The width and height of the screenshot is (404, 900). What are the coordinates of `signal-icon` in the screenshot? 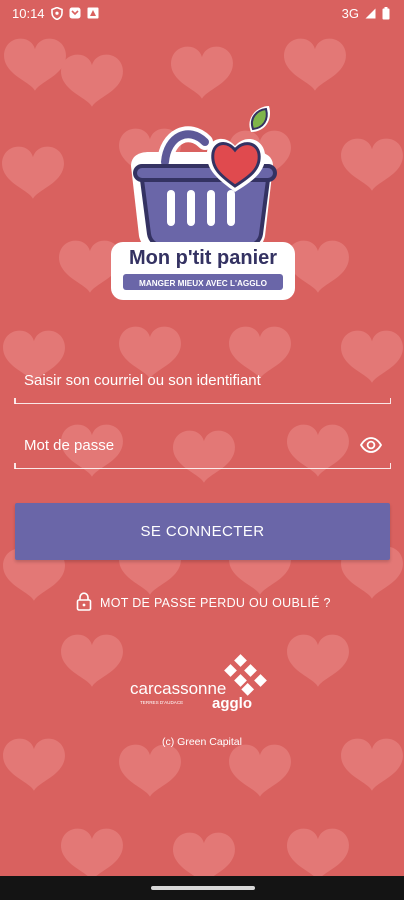 It's located at (370, 13).